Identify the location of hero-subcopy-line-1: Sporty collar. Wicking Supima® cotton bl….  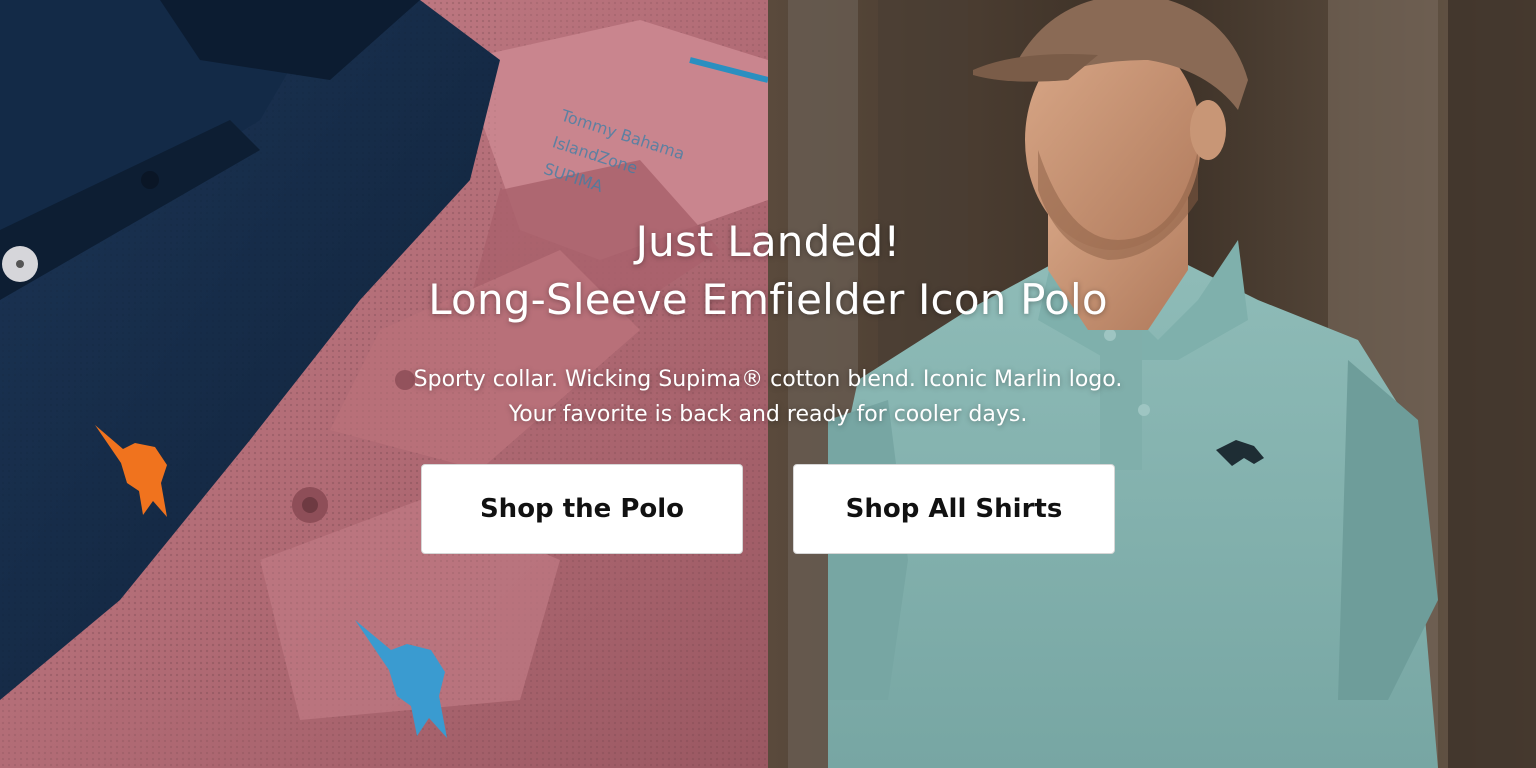
(768, 379).